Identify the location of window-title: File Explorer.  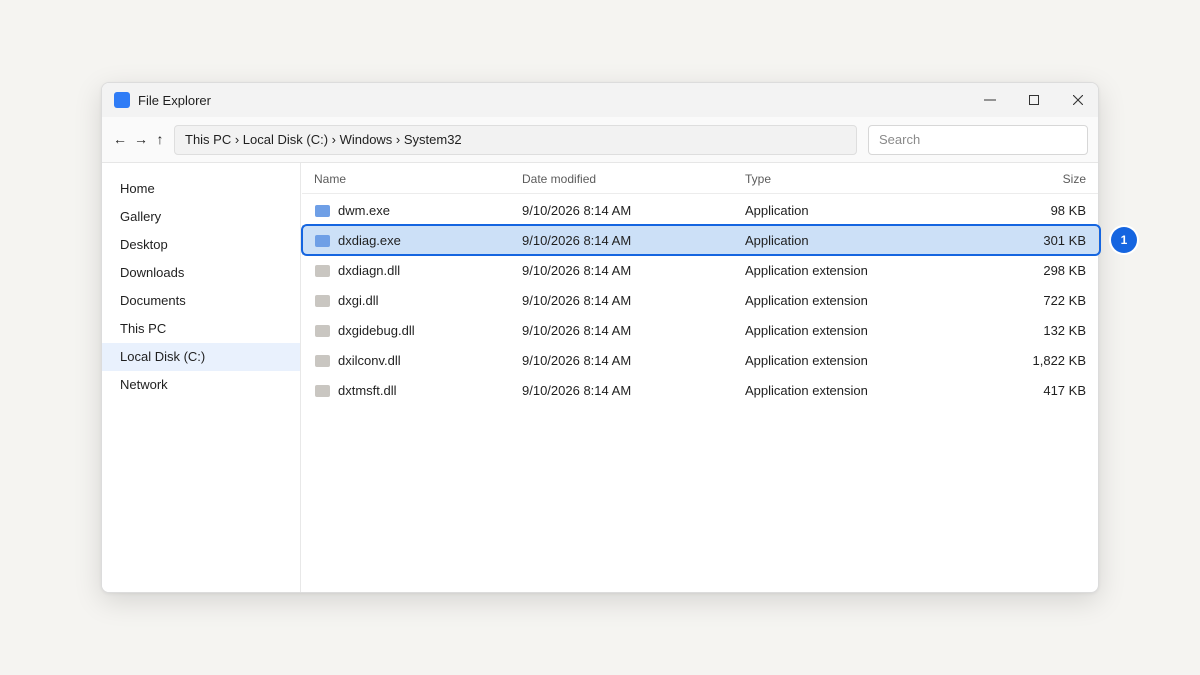
(174, 100).